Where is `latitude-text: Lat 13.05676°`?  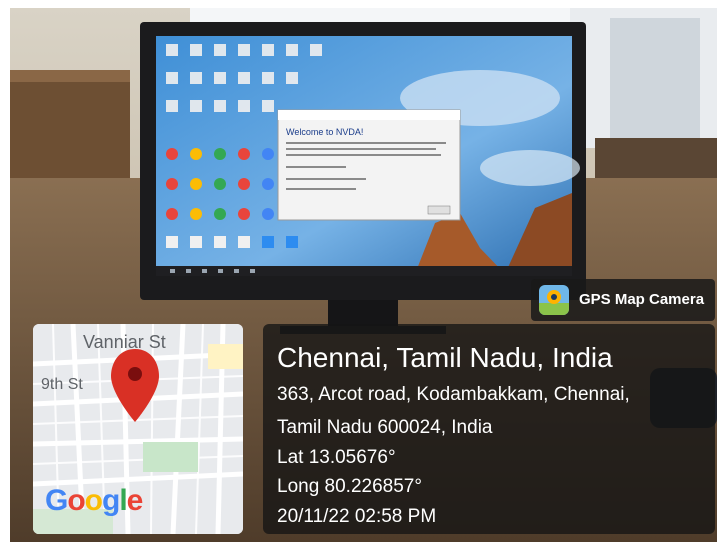
latitude-text: Lat 13.05676° is located at coordinates (336, 457).